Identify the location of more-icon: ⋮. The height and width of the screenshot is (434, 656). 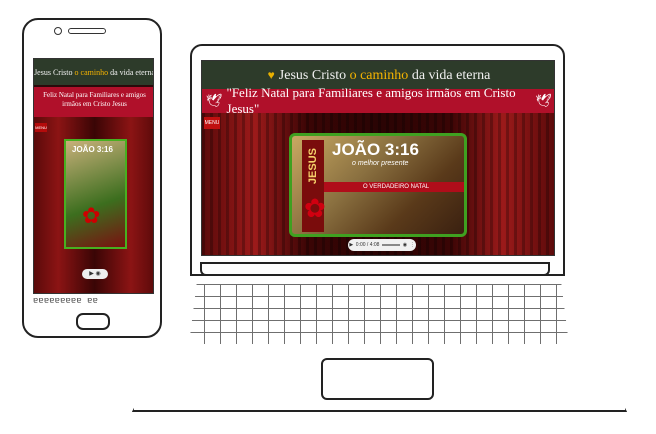
(412, 245).